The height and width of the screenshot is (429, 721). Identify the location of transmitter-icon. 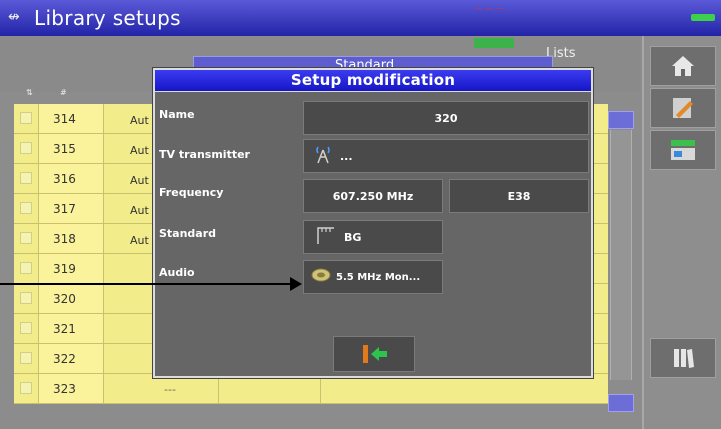
(323, 156).